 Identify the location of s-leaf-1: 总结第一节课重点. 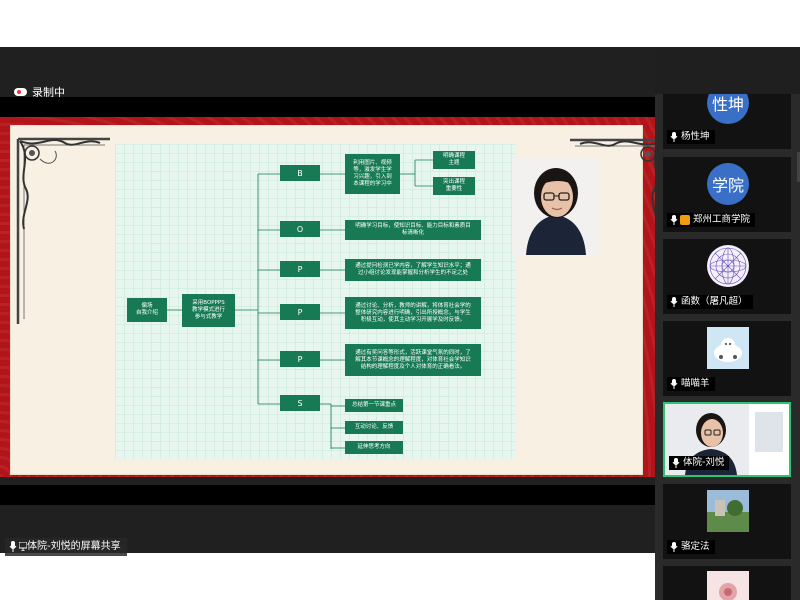
(374, 405).